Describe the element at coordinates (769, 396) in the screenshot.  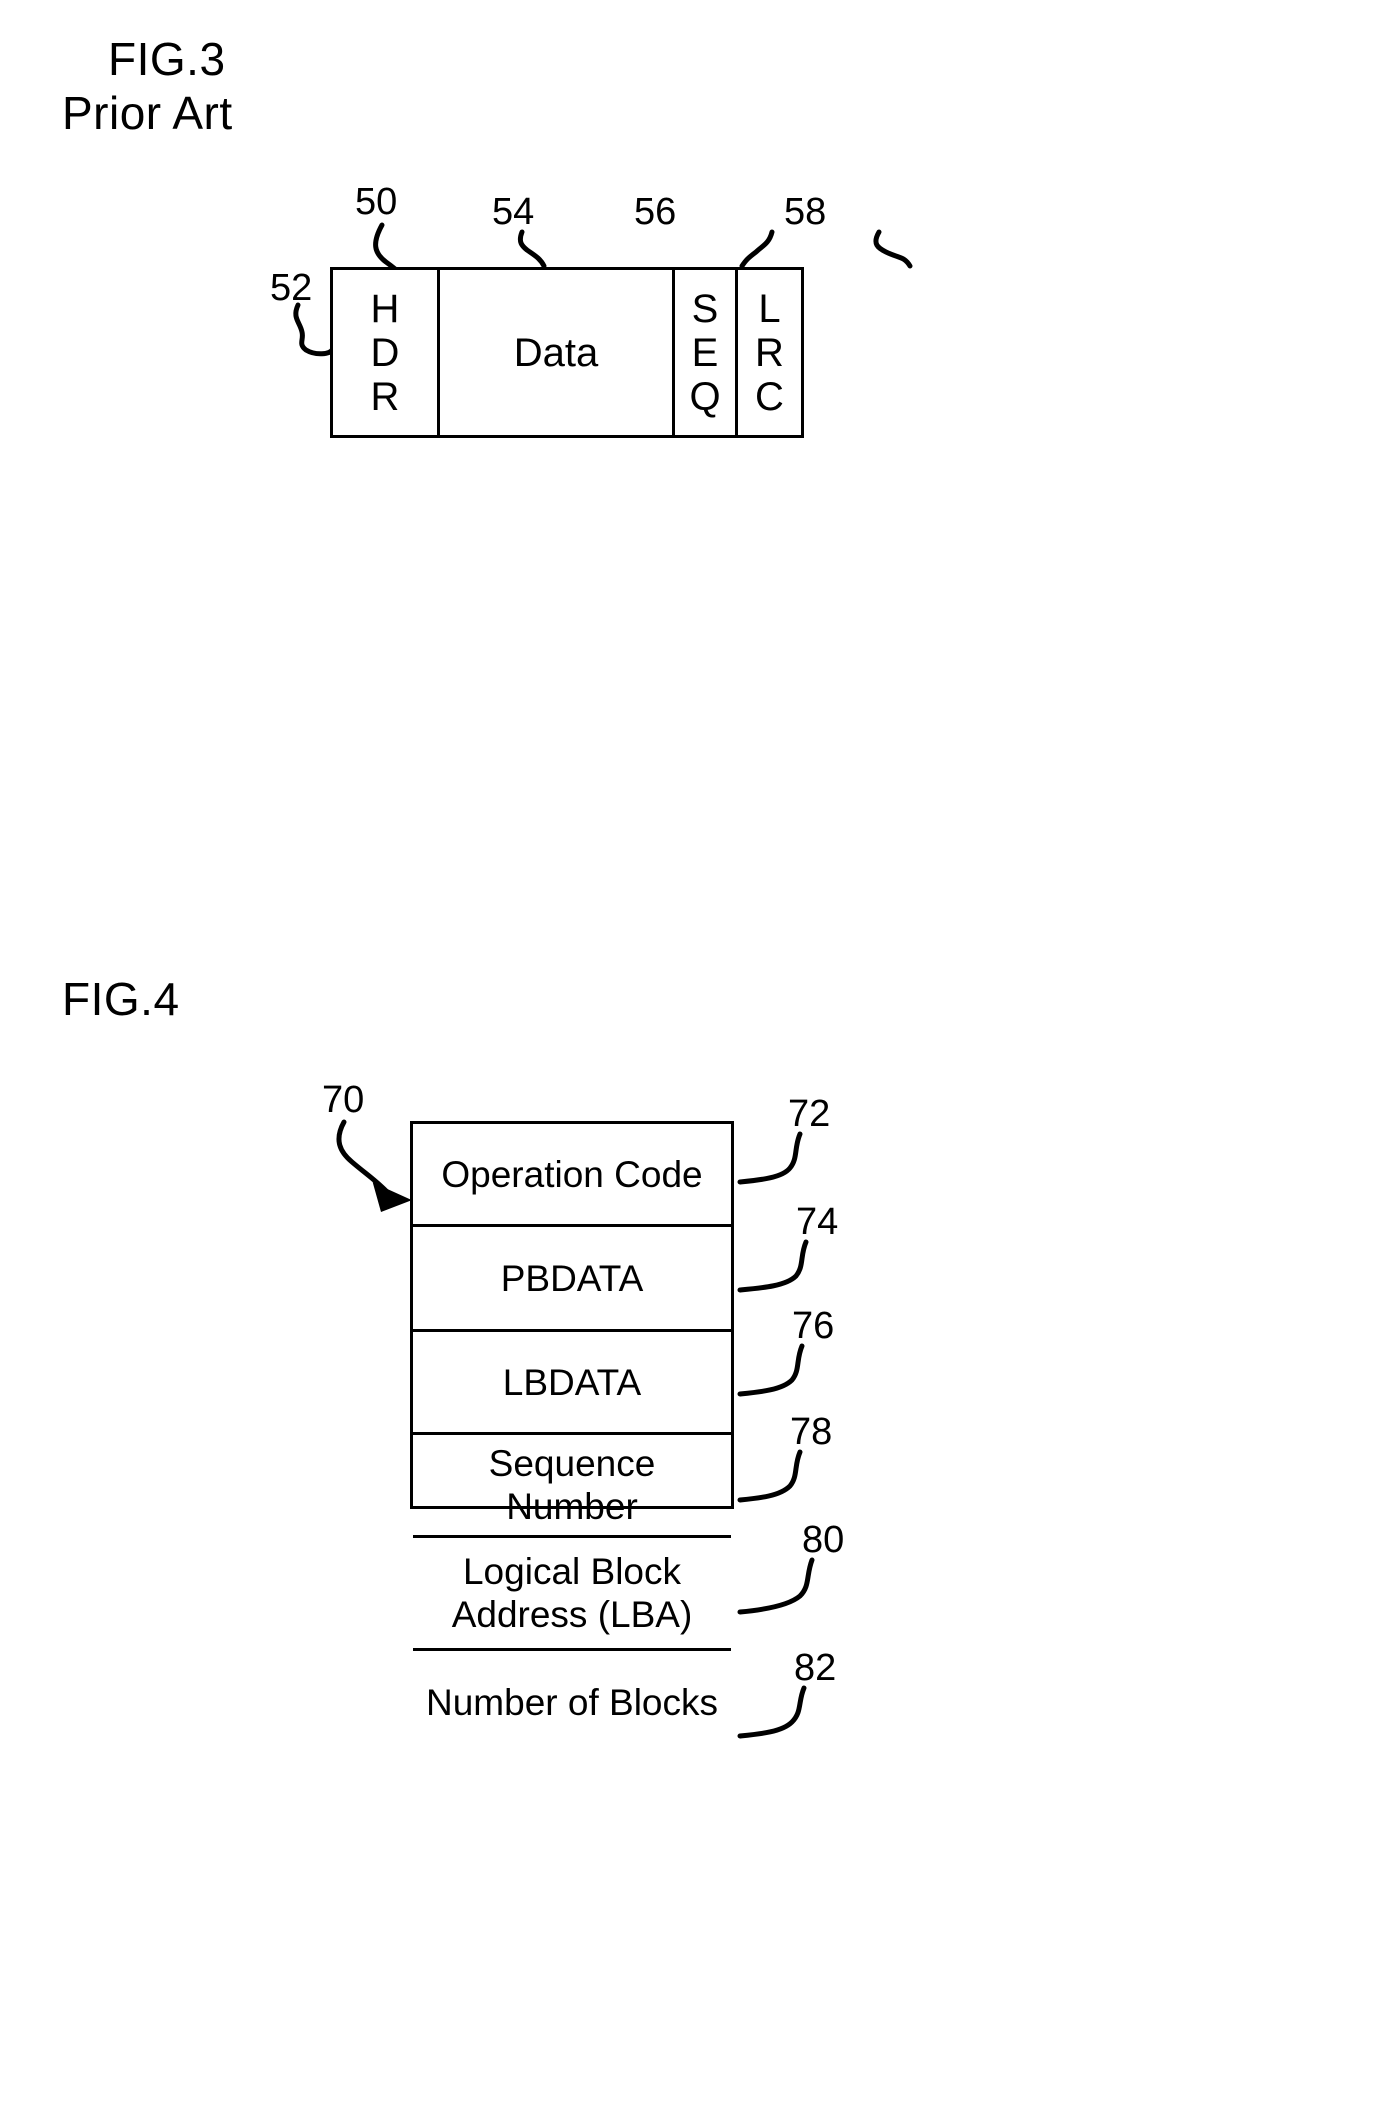
I see `lrc-letter-c: C` at that location.